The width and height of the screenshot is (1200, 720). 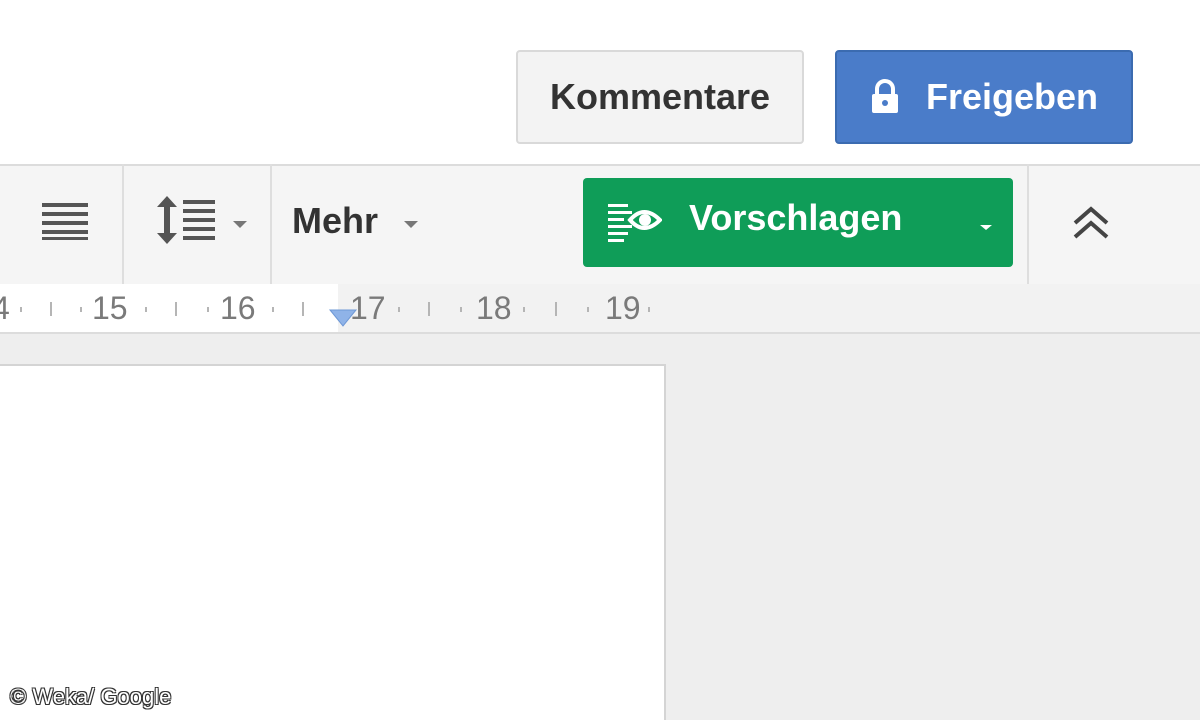 What do you see at coordinates (635, 227) in the screenshot?
I see `suggest-eye-icon` at bounding box center [635, 227].